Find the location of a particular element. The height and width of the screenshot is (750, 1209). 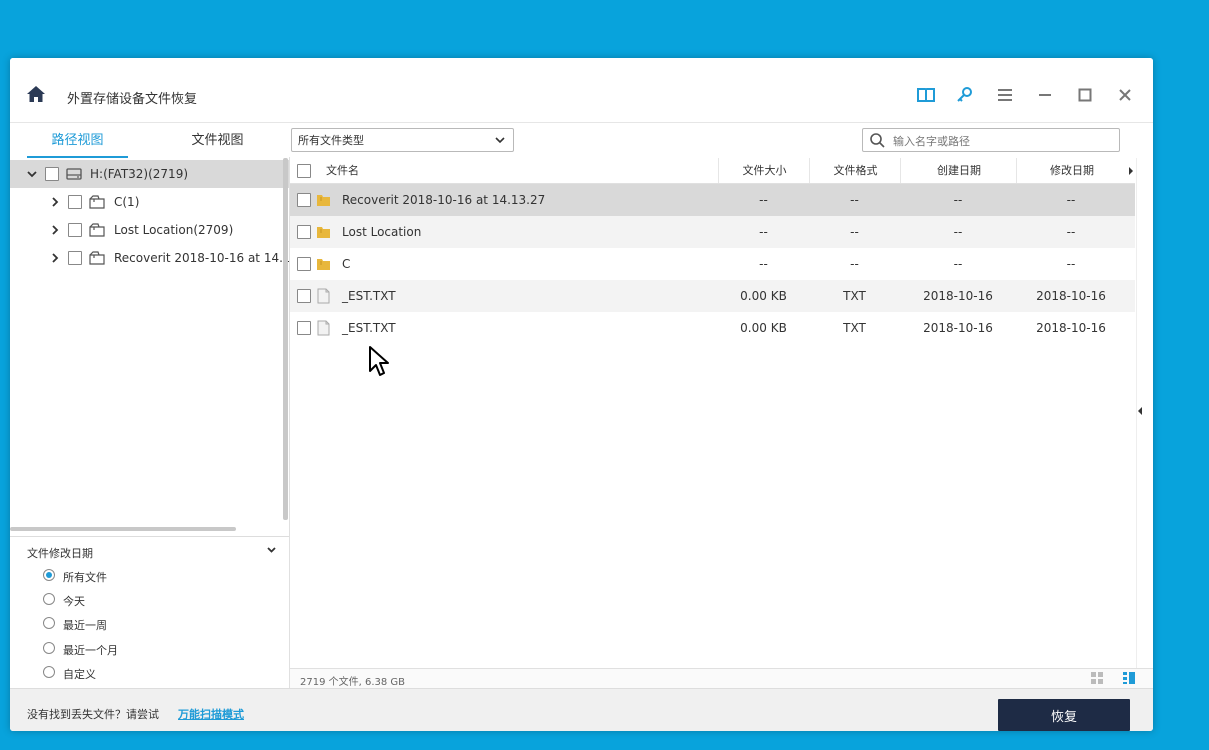

column-header-size: 文件大小 is located at coordinates (764, 170).